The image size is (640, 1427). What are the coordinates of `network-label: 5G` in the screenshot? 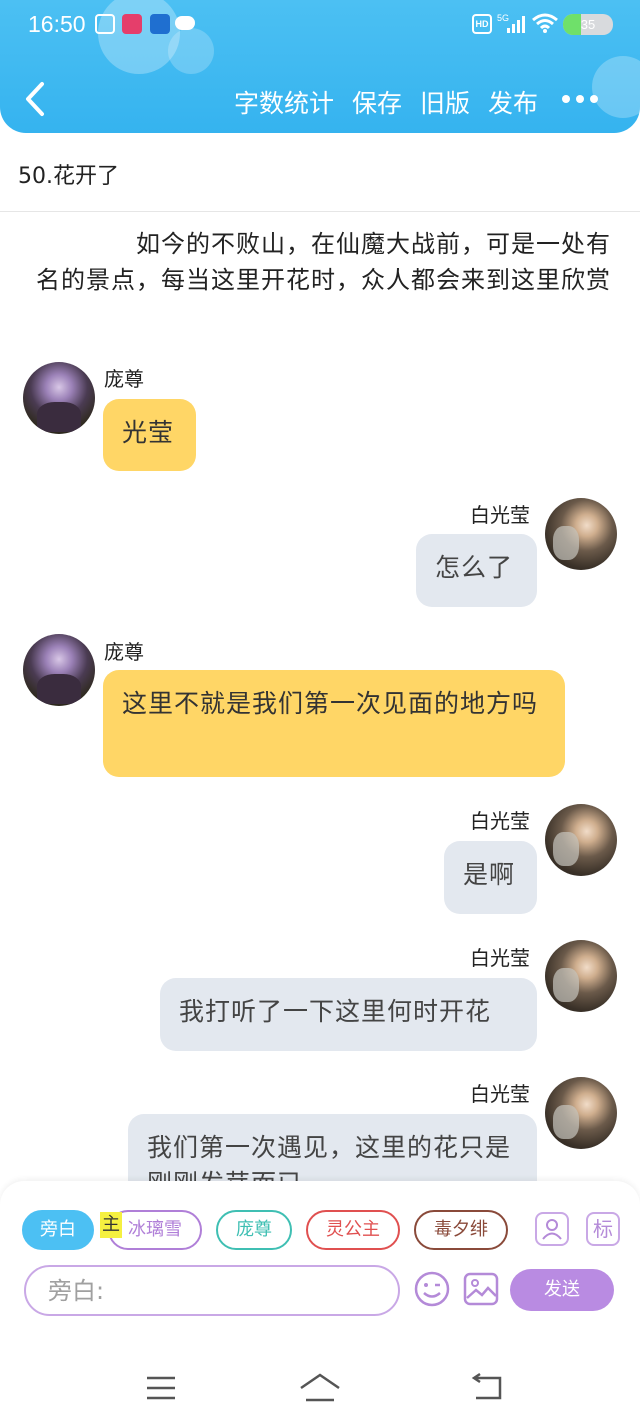 It's located at (503, 18).